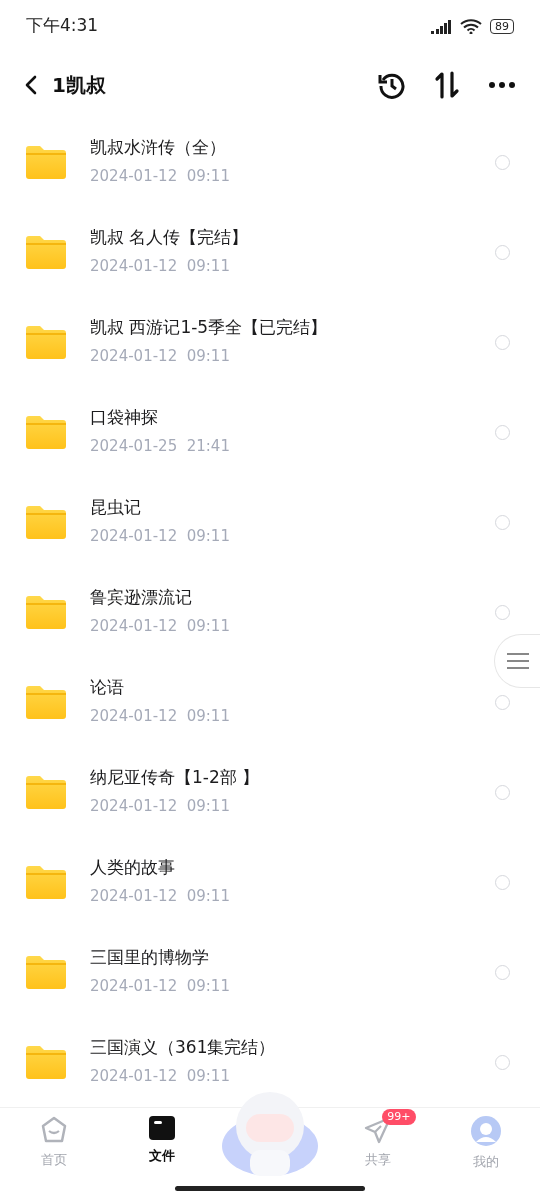  Describe the element at coordinates (150, 956) in the screenshot. I see `file-name: 三国里的博物学` at that location.